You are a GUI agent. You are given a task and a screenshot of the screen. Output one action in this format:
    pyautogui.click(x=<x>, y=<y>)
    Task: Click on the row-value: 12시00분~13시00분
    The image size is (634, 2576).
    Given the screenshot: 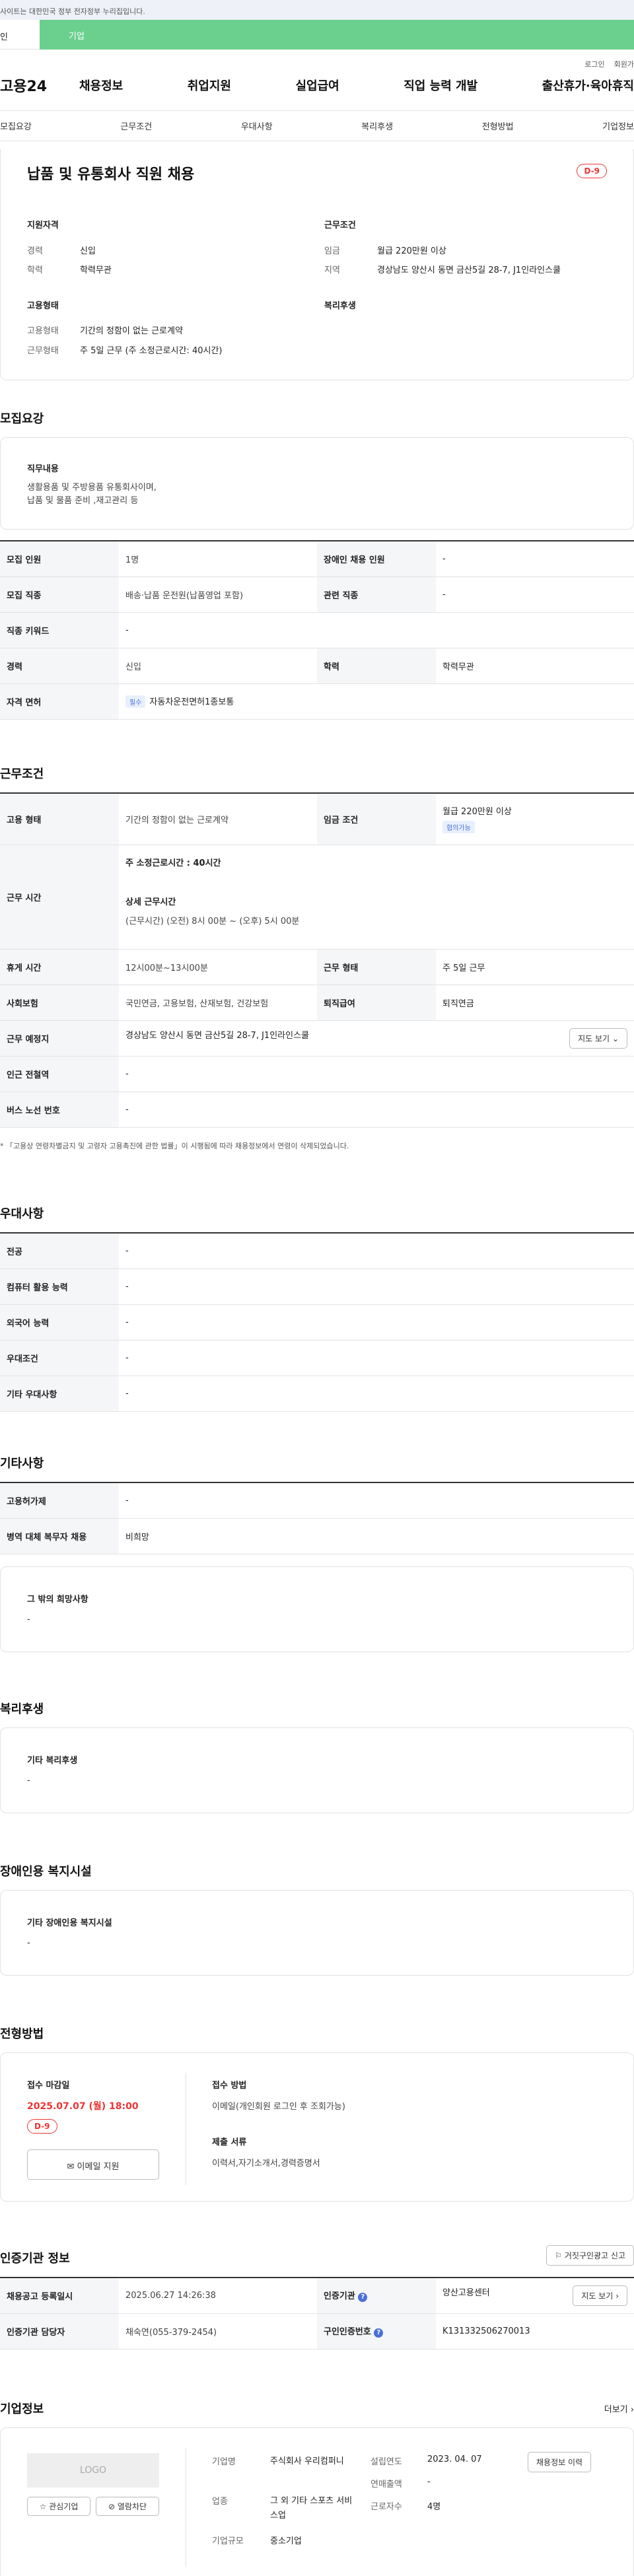 What is the action you would take?
    pyautogui.click(x=218, y=967)
    